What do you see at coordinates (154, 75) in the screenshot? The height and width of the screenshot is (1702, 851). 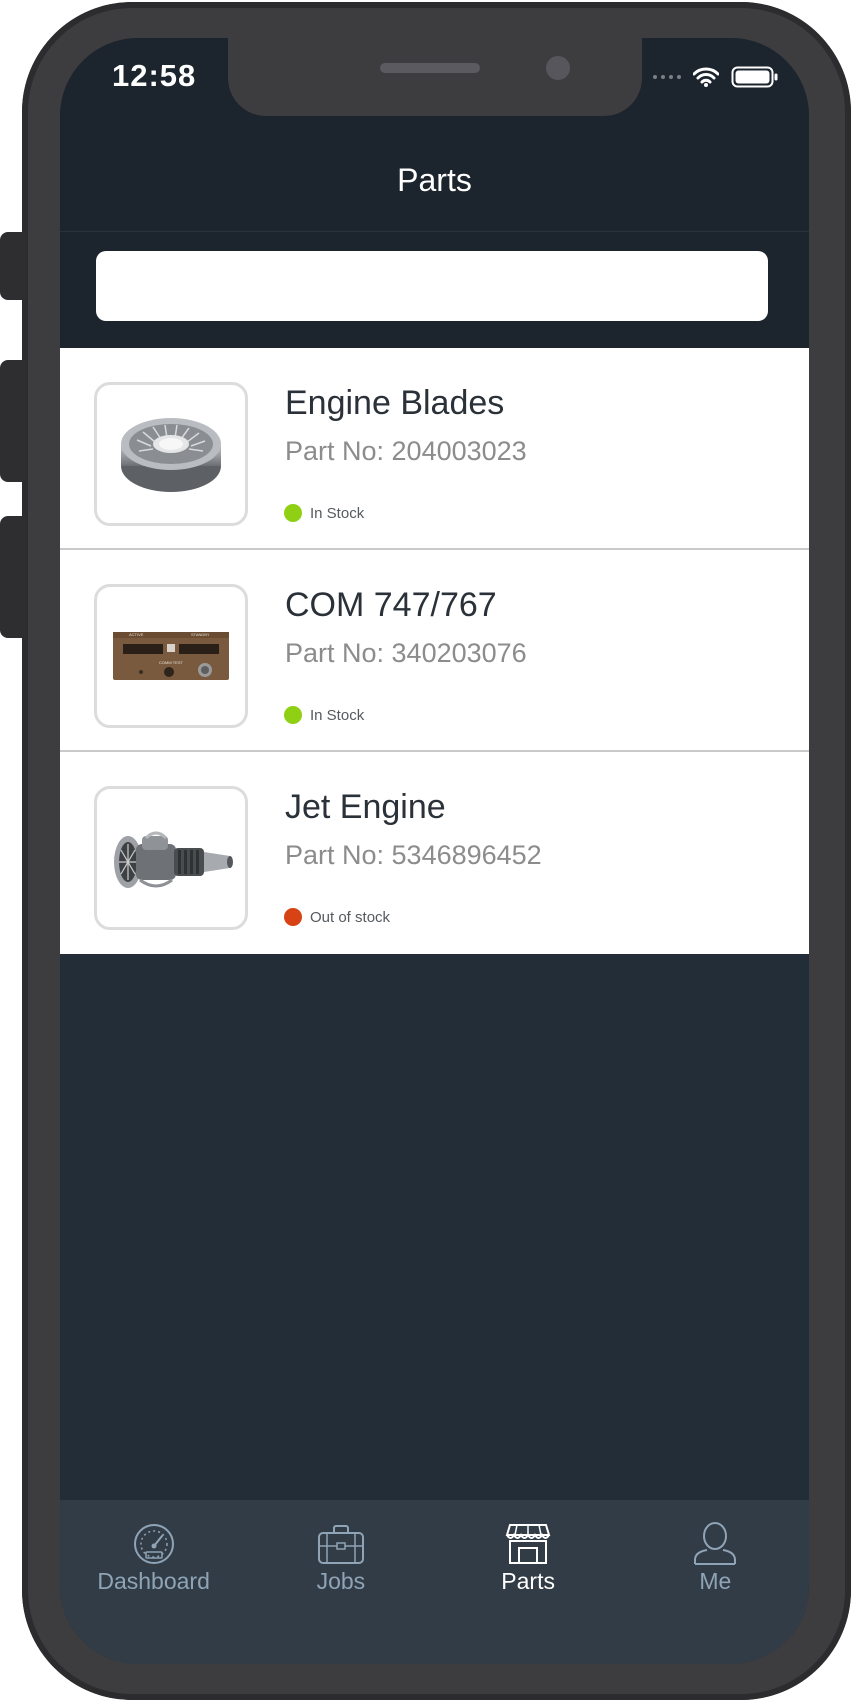 I see `status-time: 12:58` at bounding box center [154, 75].